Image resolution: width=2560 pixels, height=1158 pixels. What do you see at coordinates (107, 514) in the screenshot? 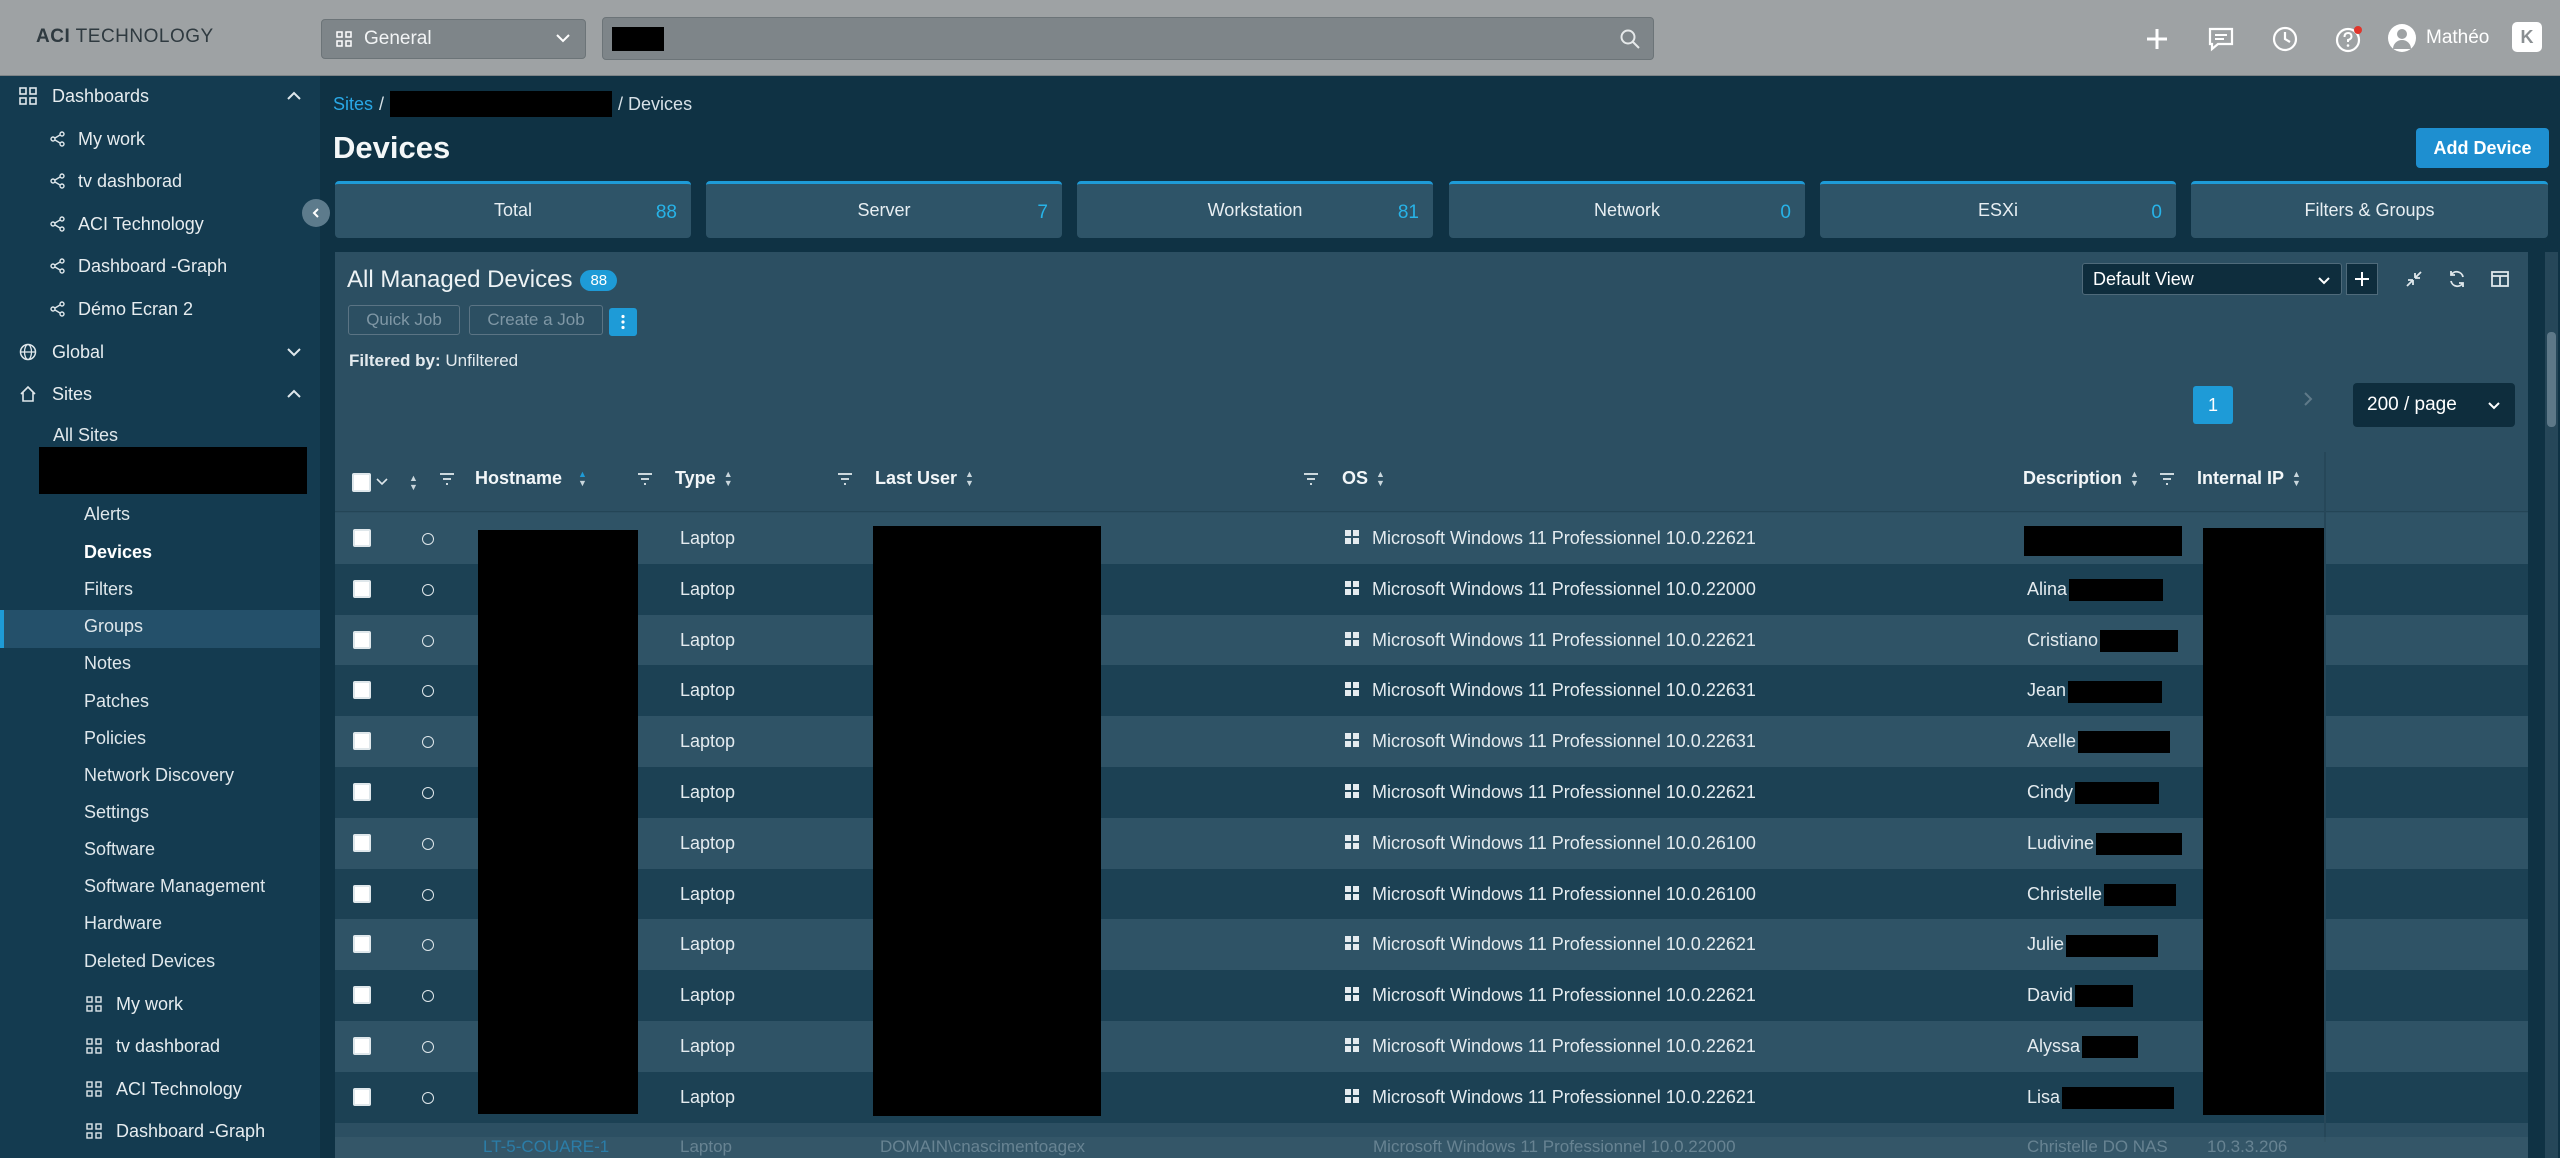
I see `sidebar-item-alerts: Alerts` at bounding box center [107, 514].